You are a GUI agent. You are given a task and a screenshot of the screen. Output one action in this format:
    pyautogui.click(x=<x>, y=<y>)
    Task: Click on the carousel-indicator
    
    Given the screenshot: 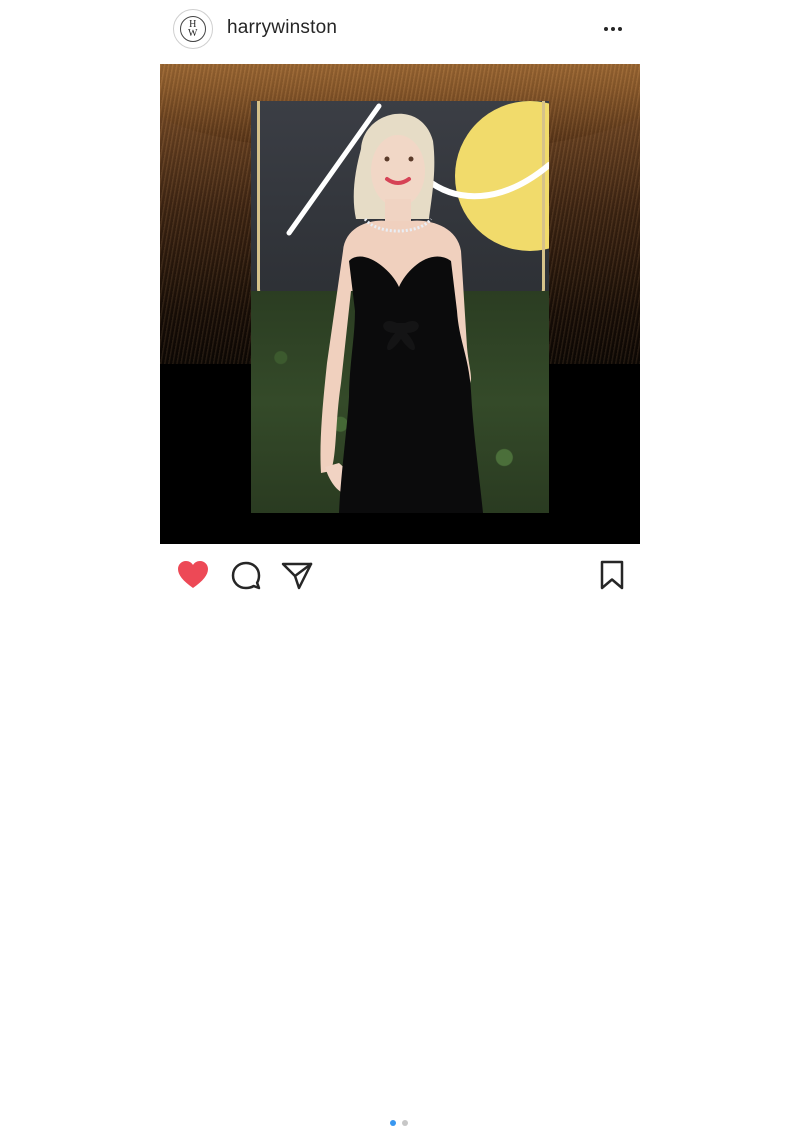 What is the action you would take?
    pyautogui.click(x=402, y=1124)
    